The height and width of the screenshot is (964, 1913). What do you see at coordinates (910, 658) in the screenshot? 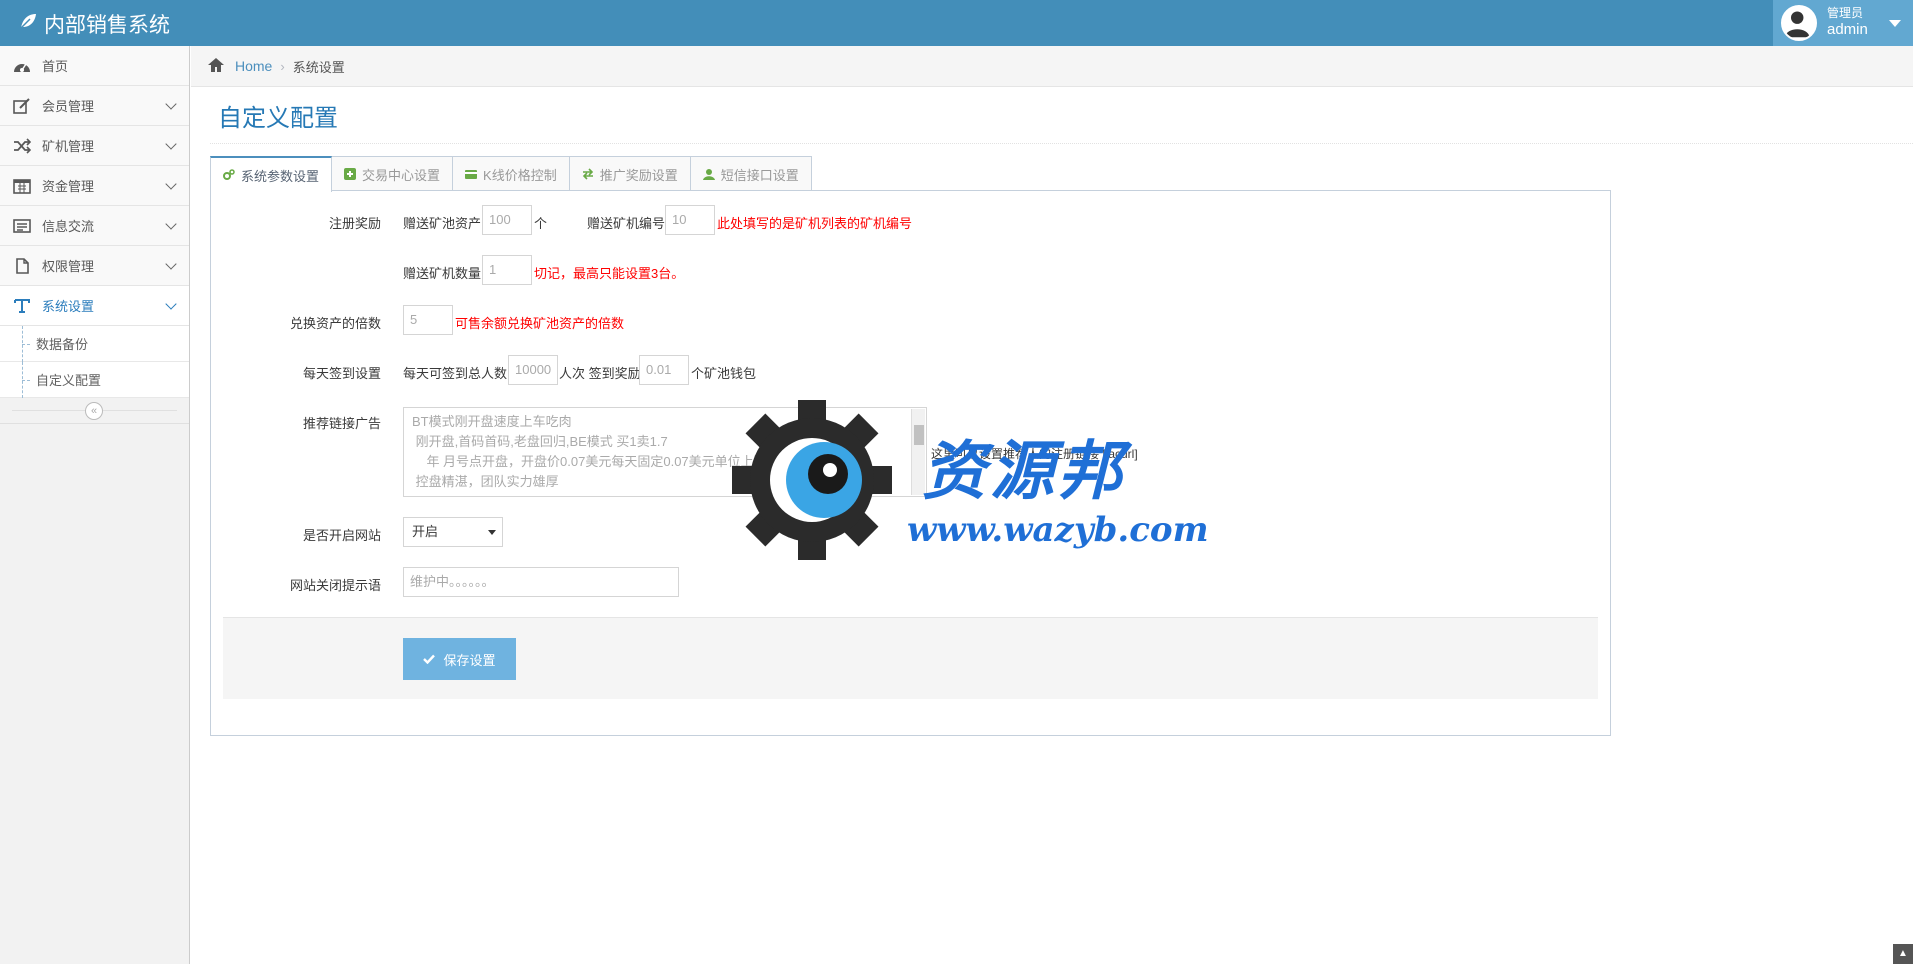
I see `form-actions: 保存设置` at bounding box center [910, 658].